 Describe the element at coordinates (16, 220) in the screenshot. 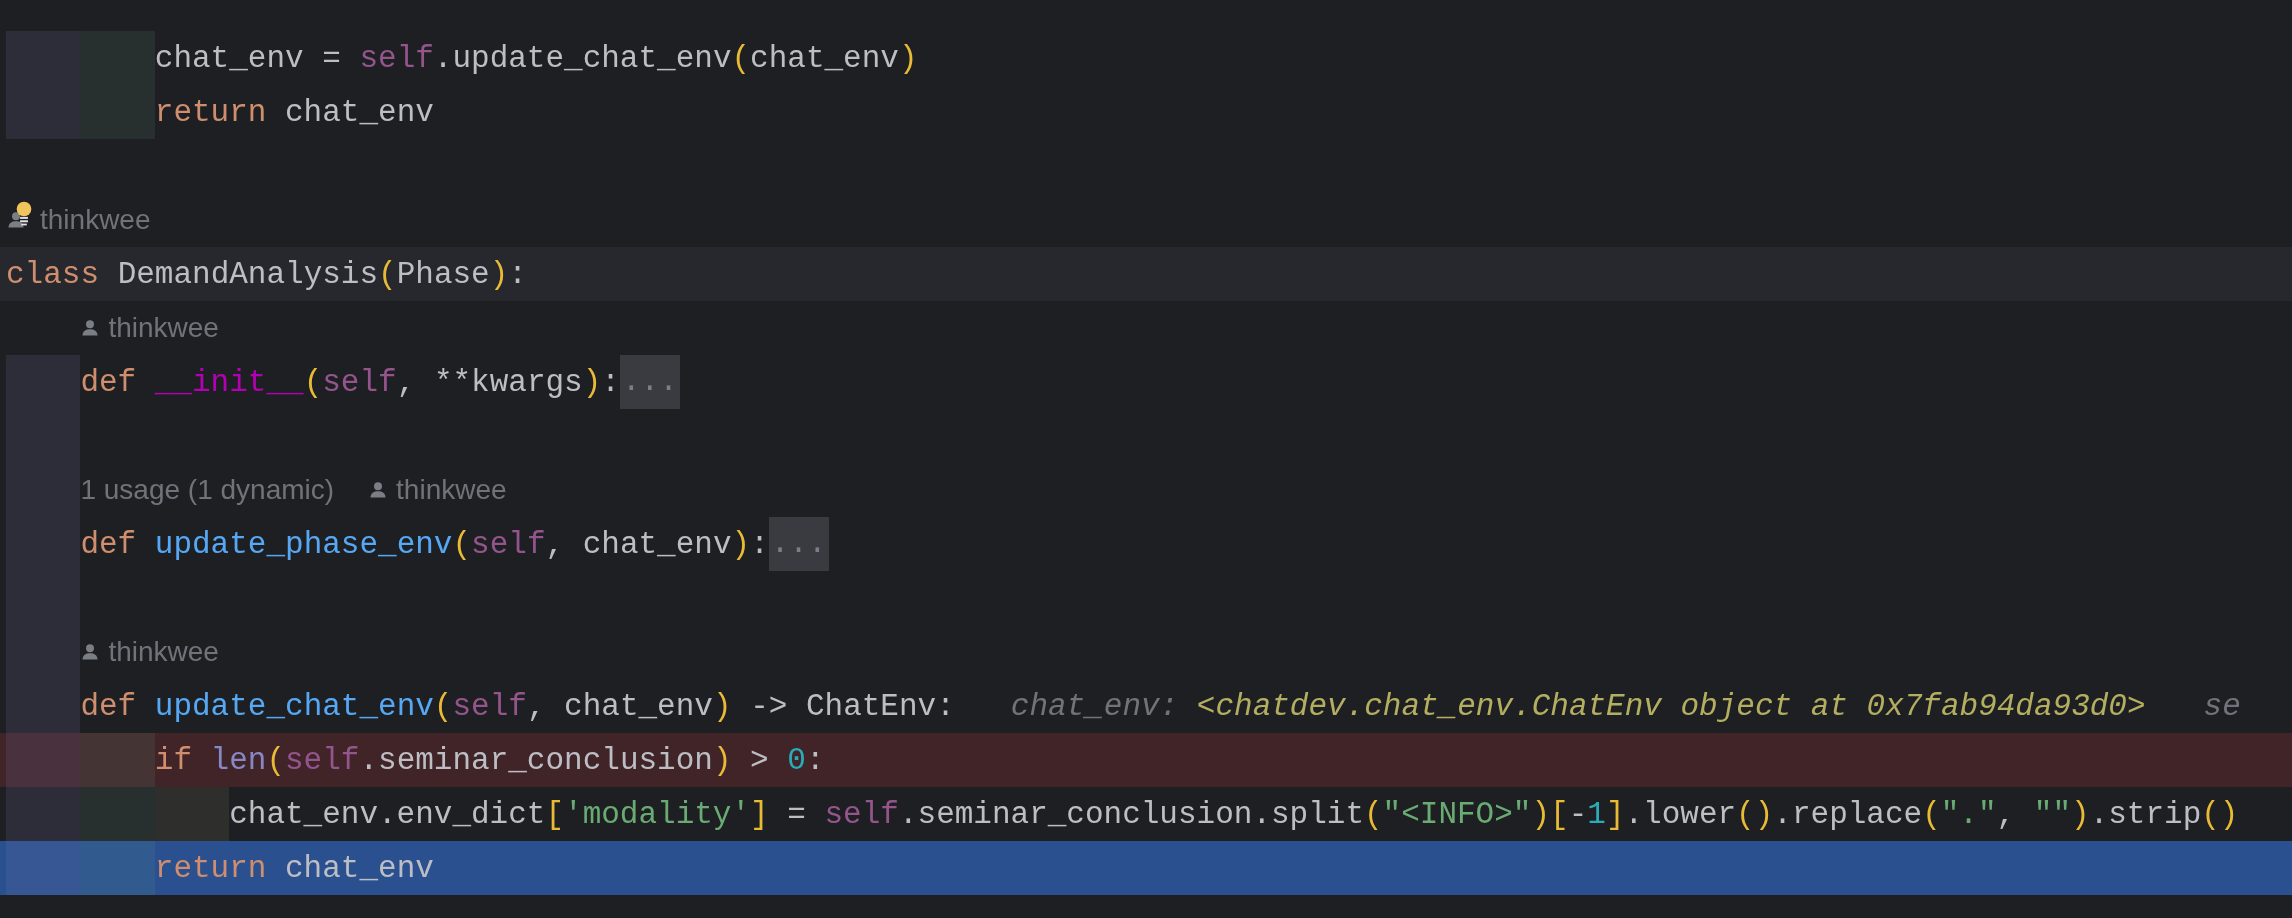

I see `person-icon` at that location.